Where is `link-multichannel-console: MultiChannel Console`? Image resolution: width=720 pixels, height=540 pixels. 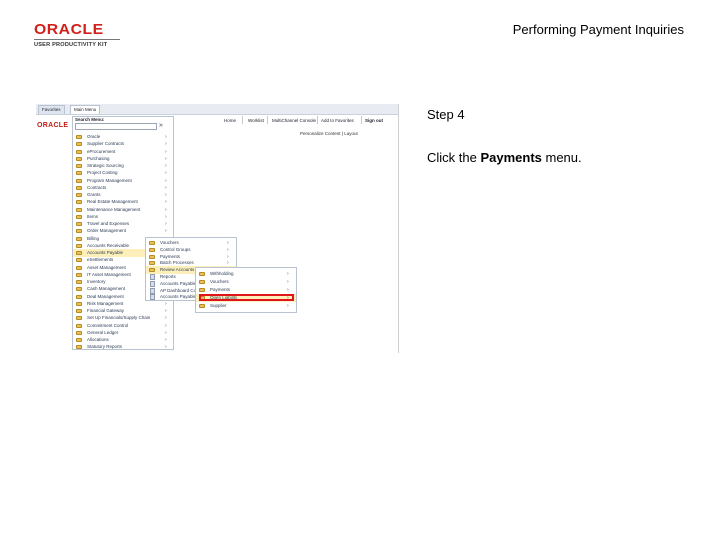 link-multichannel-console: MultiChannel Console is located at coordinates (294, 120).